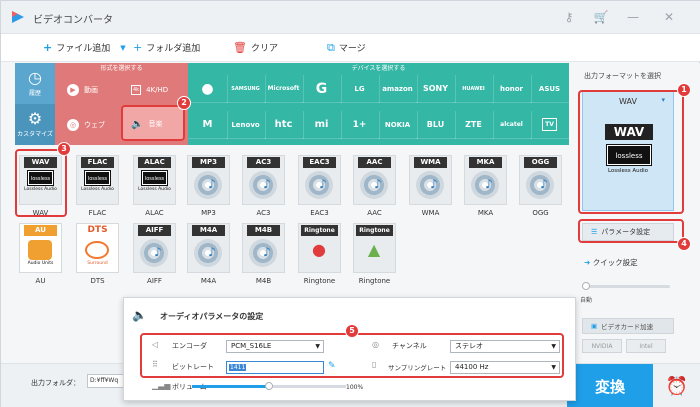 This screenshot has width=700, height=407. I want to click on cart-icon: 🛒, so click(601, 17).